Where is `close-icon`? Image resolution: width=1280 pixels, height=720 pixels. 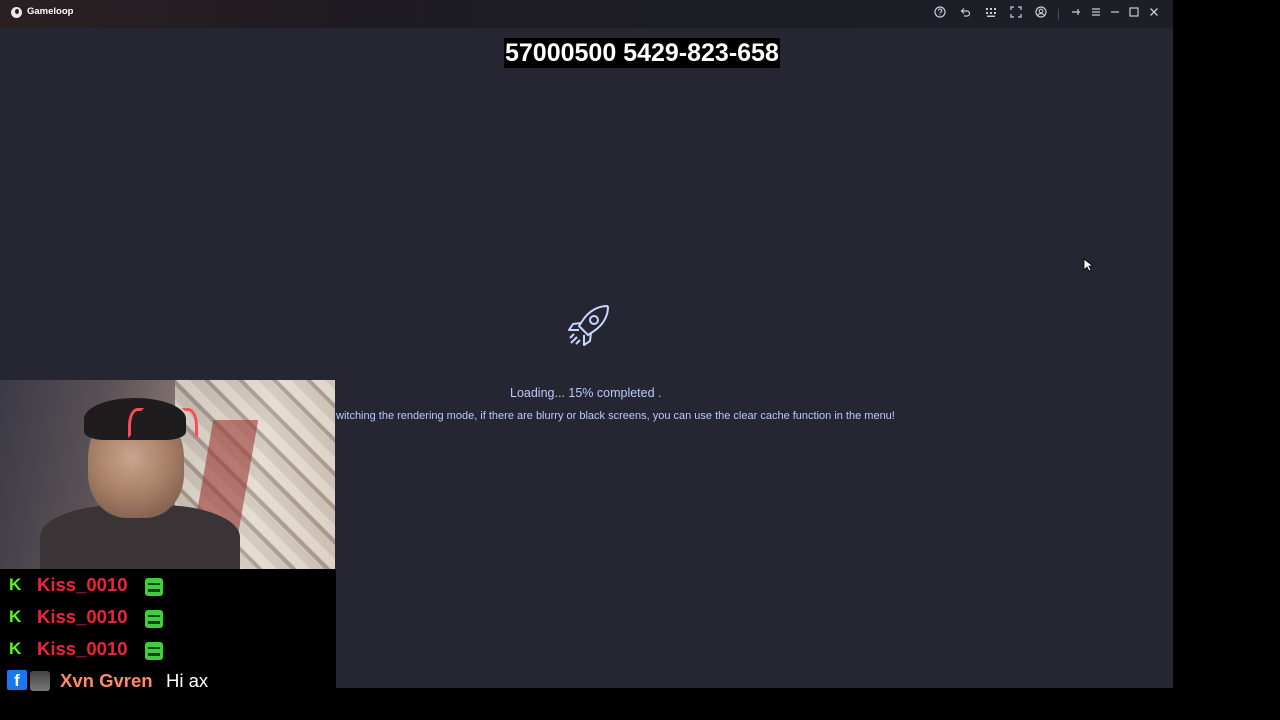 close-icon is located at coordinates (1154, 14).